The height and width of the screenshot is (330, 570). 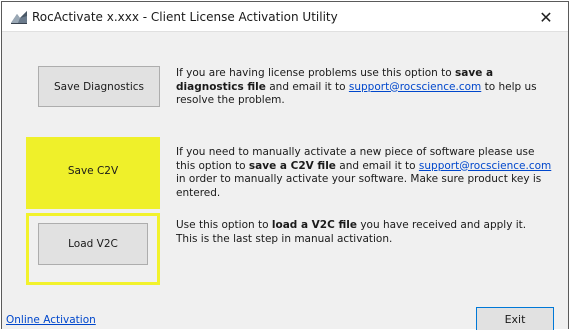 I want to click on exit-button: Exit, so click(x=515, y=318).